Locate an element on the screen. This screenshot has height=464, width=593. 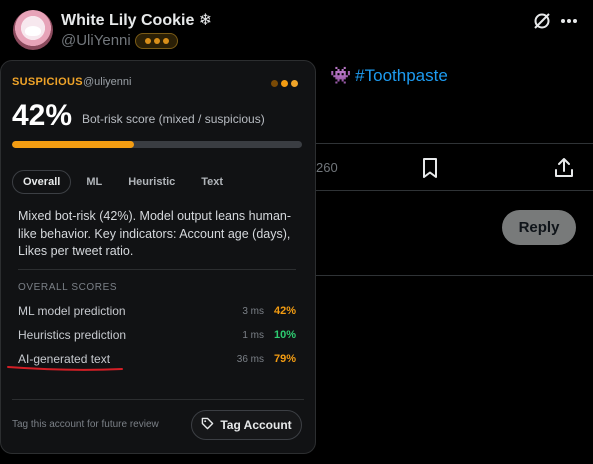
tab-overall: Overall is located at coordinates (42, 182).